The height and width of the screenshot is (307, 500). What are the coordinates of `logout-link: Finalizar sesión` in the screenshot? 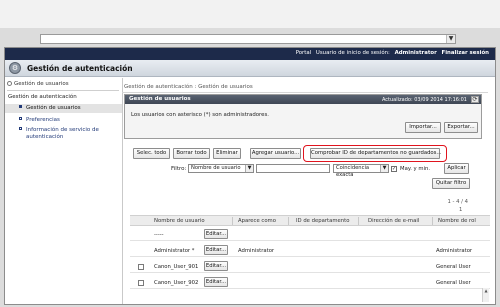 It's located at (465, 53).